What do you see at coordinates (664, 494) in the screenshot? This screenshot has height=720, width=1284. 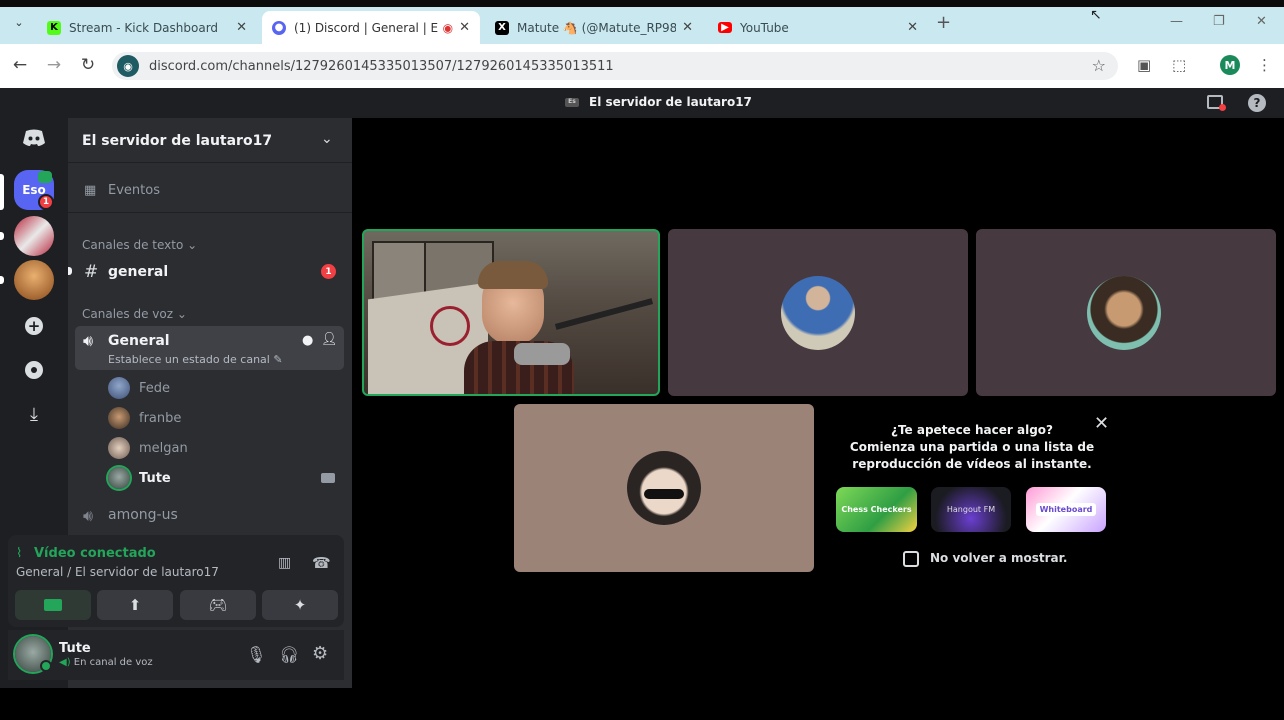 I see `sunglasses` at bounding box center [664, 494].